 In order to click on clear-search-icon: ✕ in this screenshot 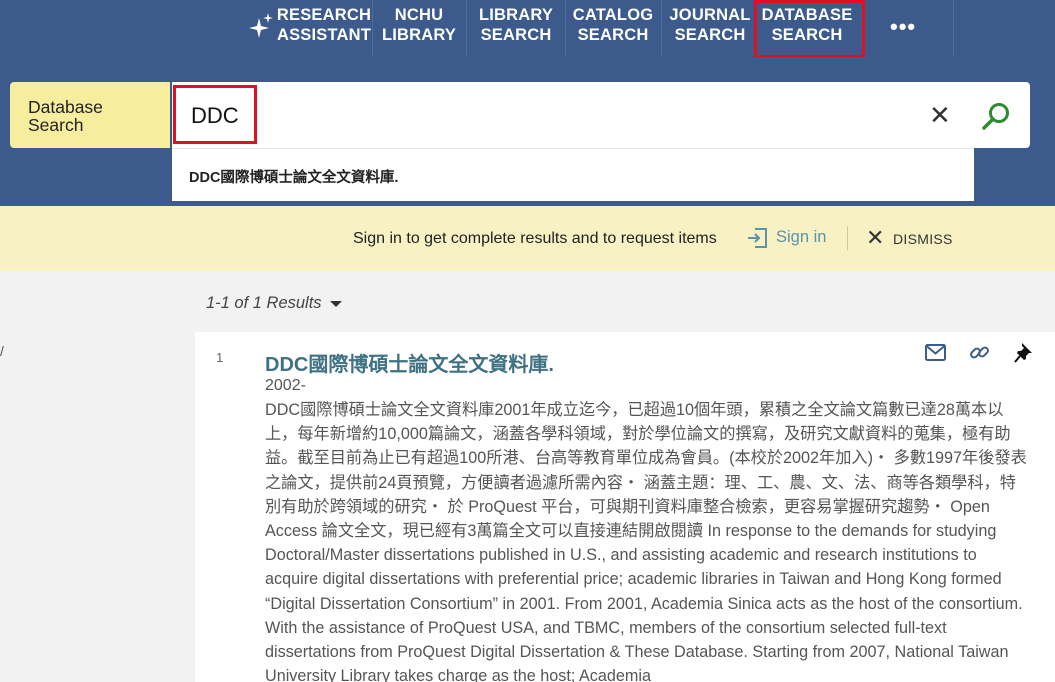, I will do `click(940, 115)`.